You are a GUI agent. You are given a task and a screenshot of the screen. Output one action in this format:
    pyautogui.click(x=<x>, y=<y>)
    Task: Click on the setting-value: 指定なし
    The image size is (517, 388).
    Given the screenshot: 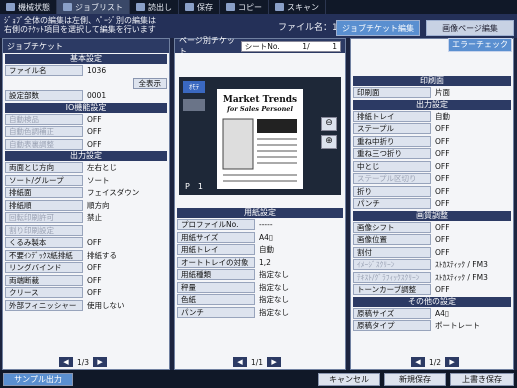 What is the action you would take?
    pyautogui.click(x=274, y=287)
    